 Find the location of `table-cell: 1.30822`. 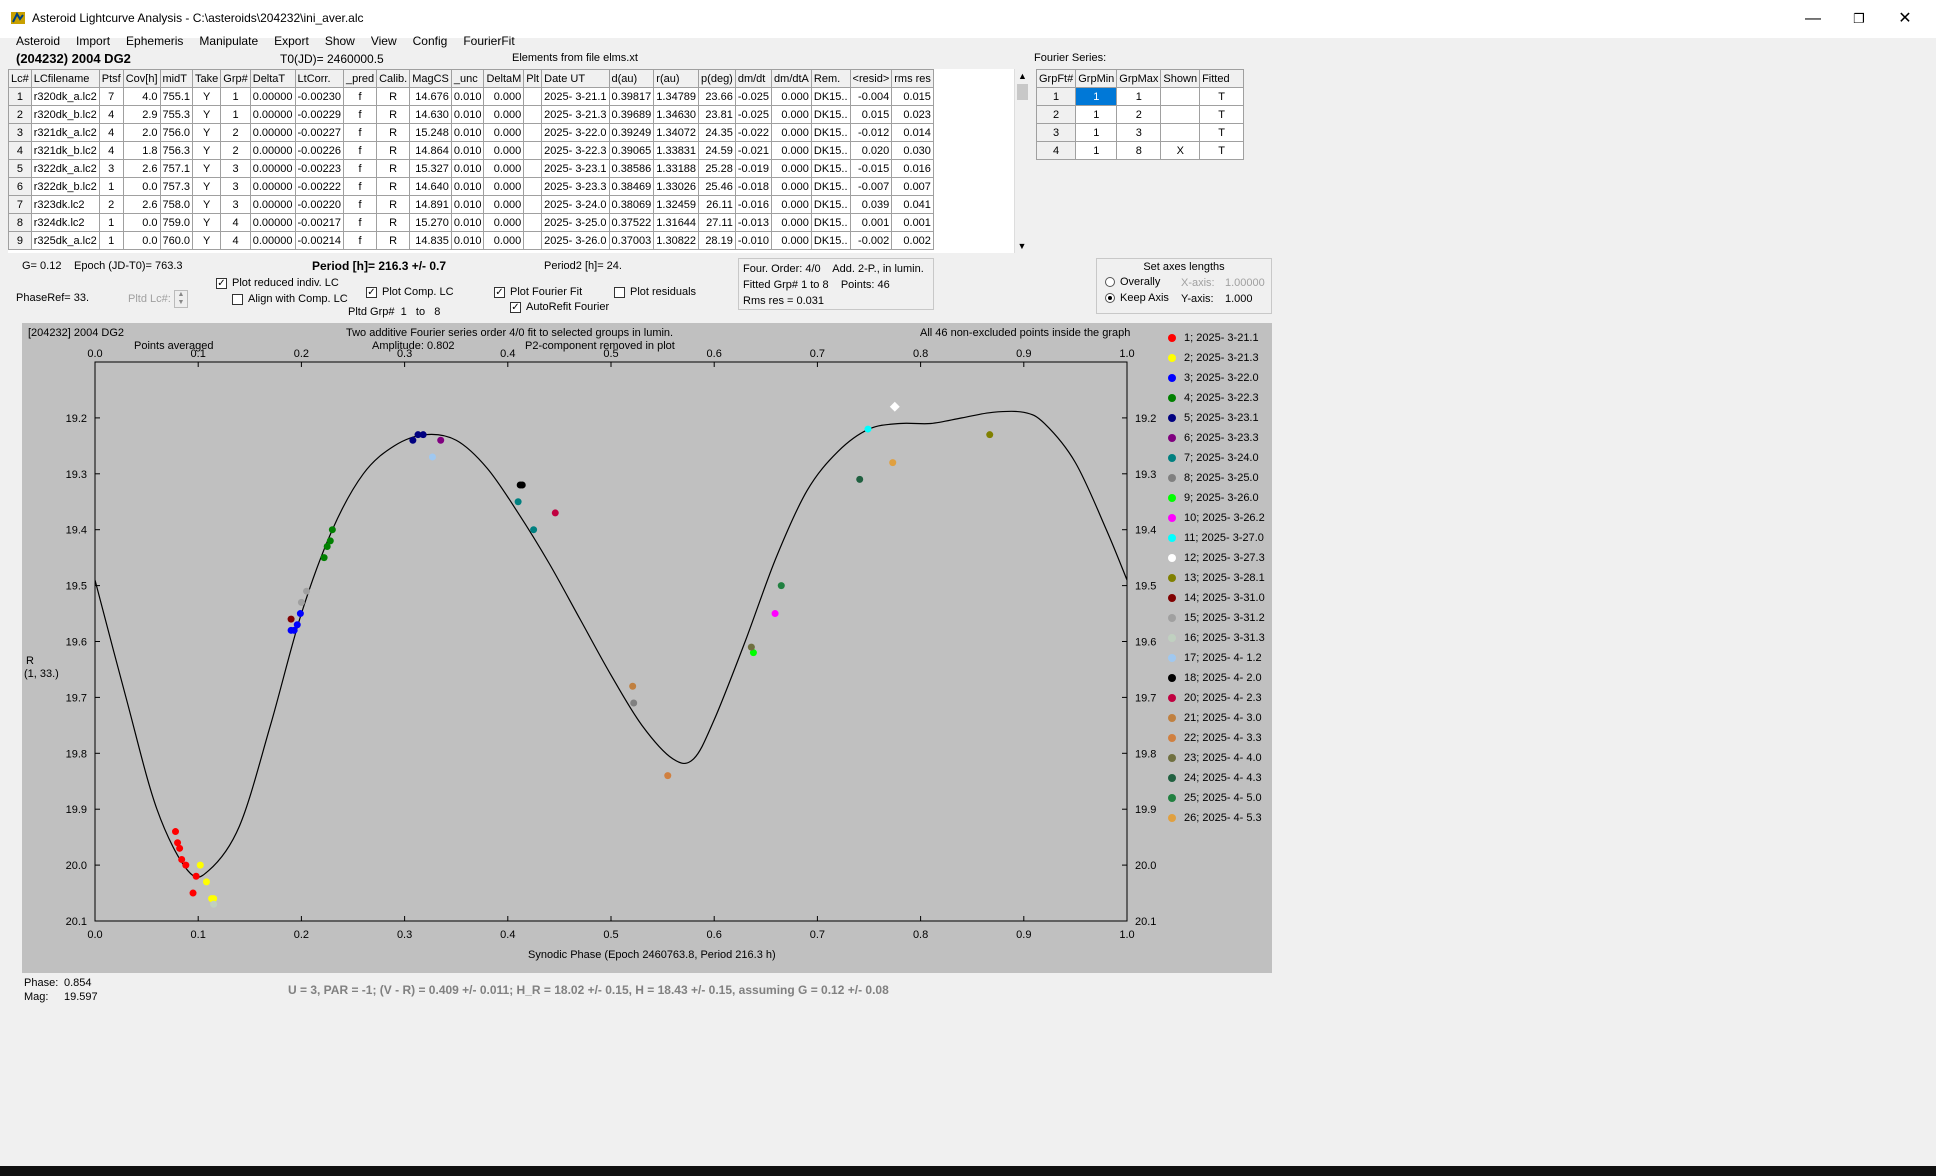

table-cell: 1.30822 is located at coordinates (676, 240).